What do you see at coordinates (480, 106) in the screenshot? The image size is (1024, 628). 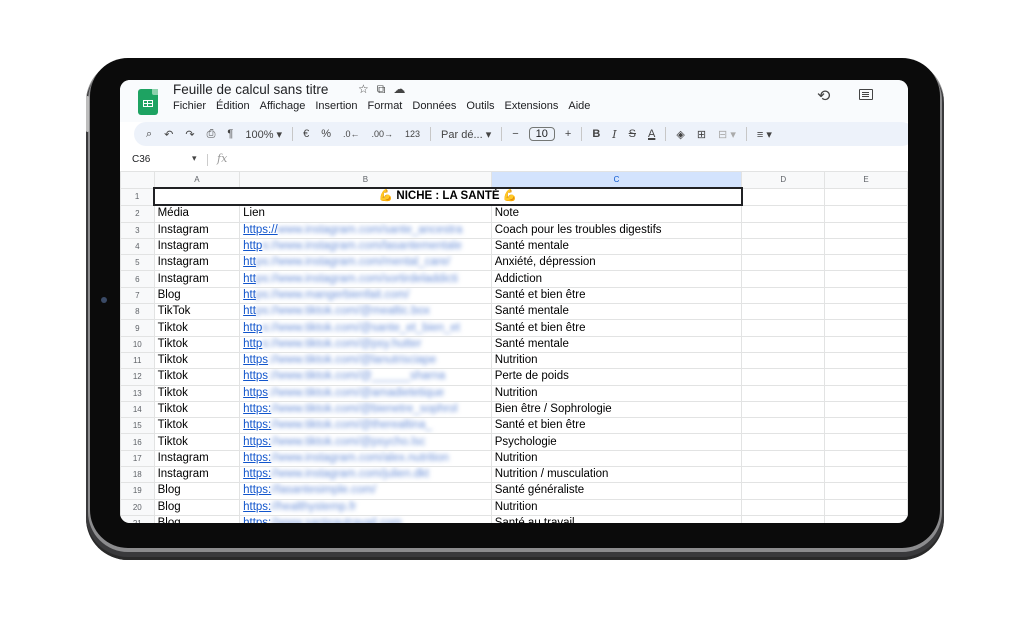 I see `menu-outils: Outils` at bounding box center [480, 106].